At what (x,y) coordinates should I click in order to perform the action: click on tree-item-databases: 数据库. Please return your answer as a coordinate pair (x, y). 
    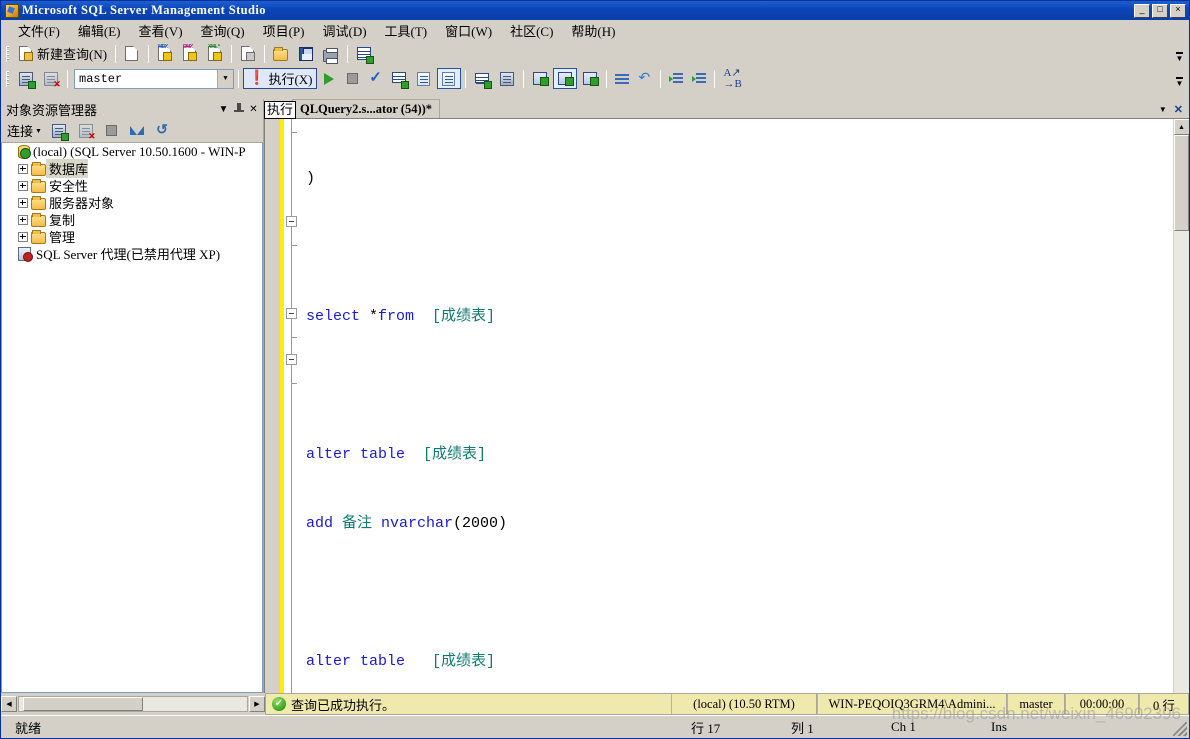
    Looking at the image, I should click on (132, 168).